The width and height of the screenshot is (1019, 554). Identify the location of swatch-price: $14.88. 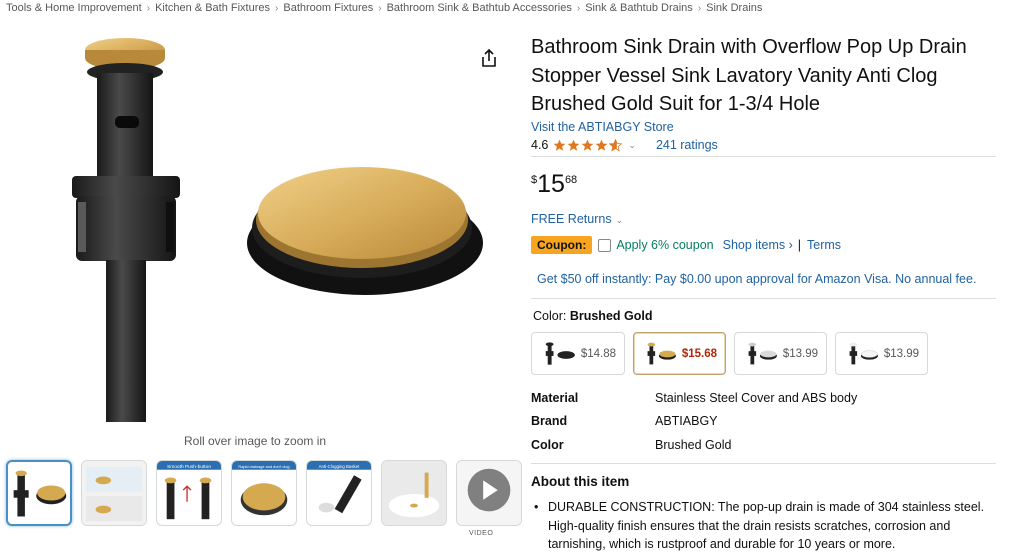
(598, 353).